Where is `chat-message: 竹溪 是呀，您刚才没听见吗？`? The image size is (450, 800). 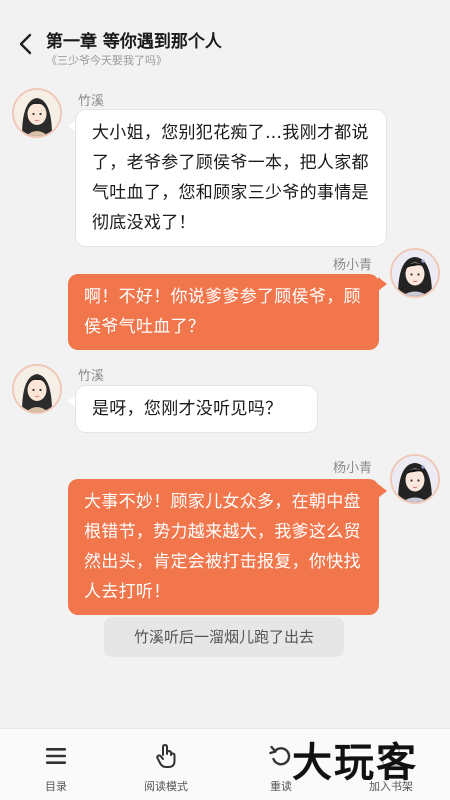
chat-message: 竹溪 是呀，您刚才没听见吗？ is located at coordinates (225, 404).